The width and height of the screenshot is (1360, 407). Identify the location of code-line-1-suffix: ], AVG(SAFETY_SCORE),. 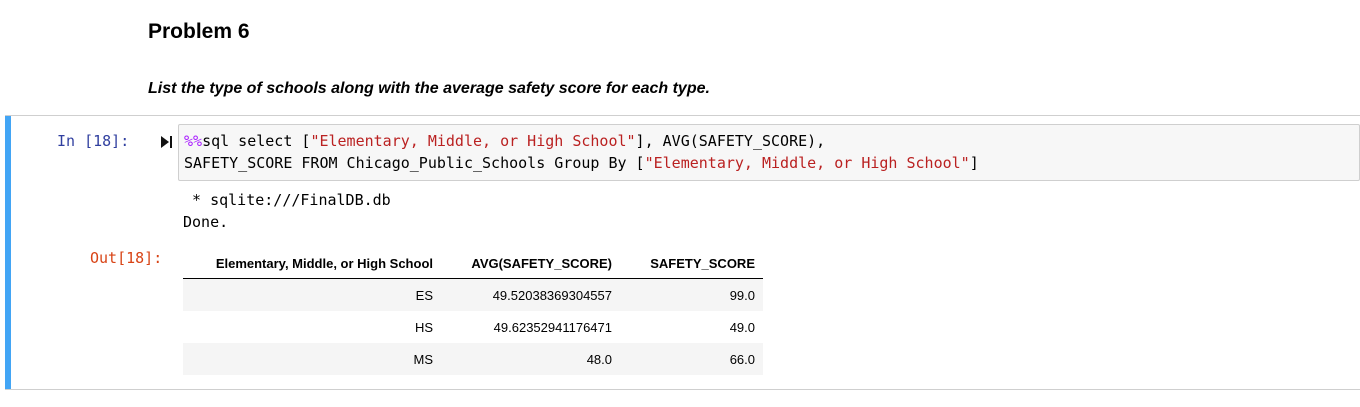
(730, 141).